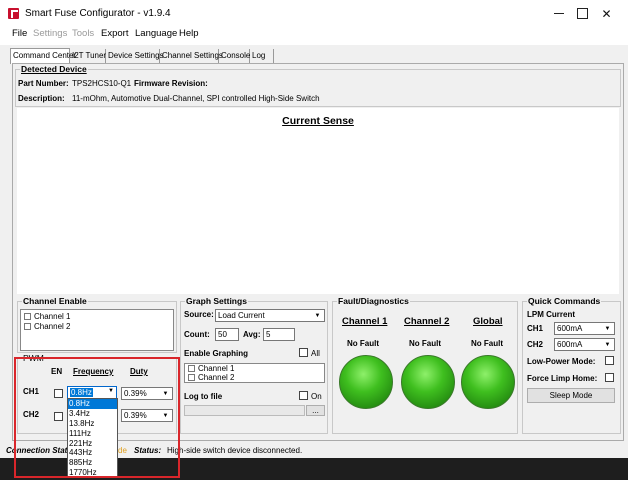 The width and height of the screenshot is (628, 480). What do you see at coordinates (314, 13) in the screenshot?
I see `title-bar: Smart Fuse Configurator - v1.9.4` at bounding box center [314, 13].